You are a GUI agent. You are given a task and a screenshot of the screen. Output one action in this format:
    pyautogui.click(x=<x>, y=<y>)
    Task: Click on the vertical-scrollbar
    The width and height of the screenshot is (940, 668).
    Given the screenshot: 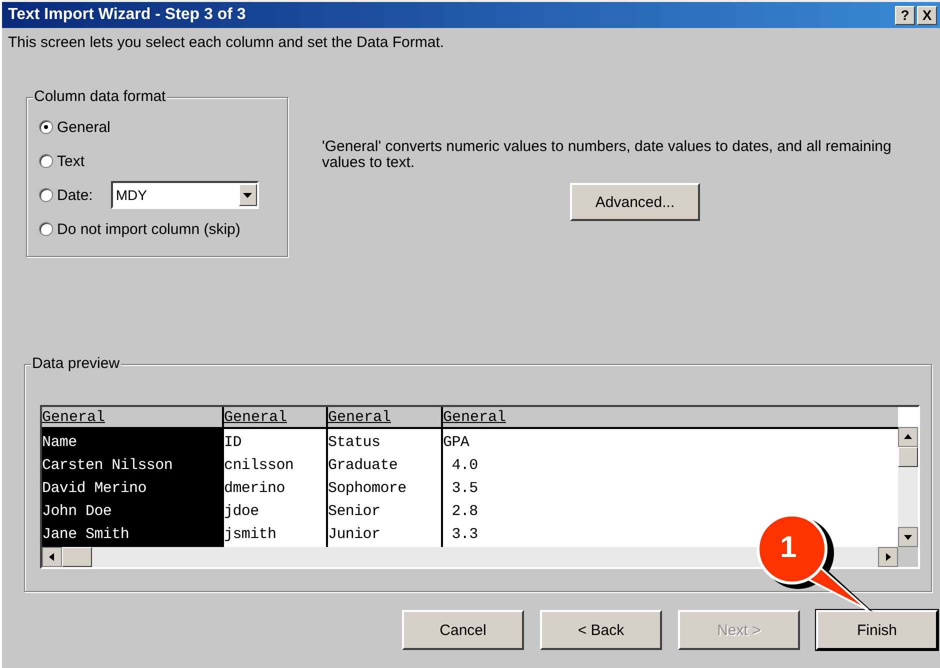 What is the action you would take?
    pyautogui.click(x=908, y=487)
    